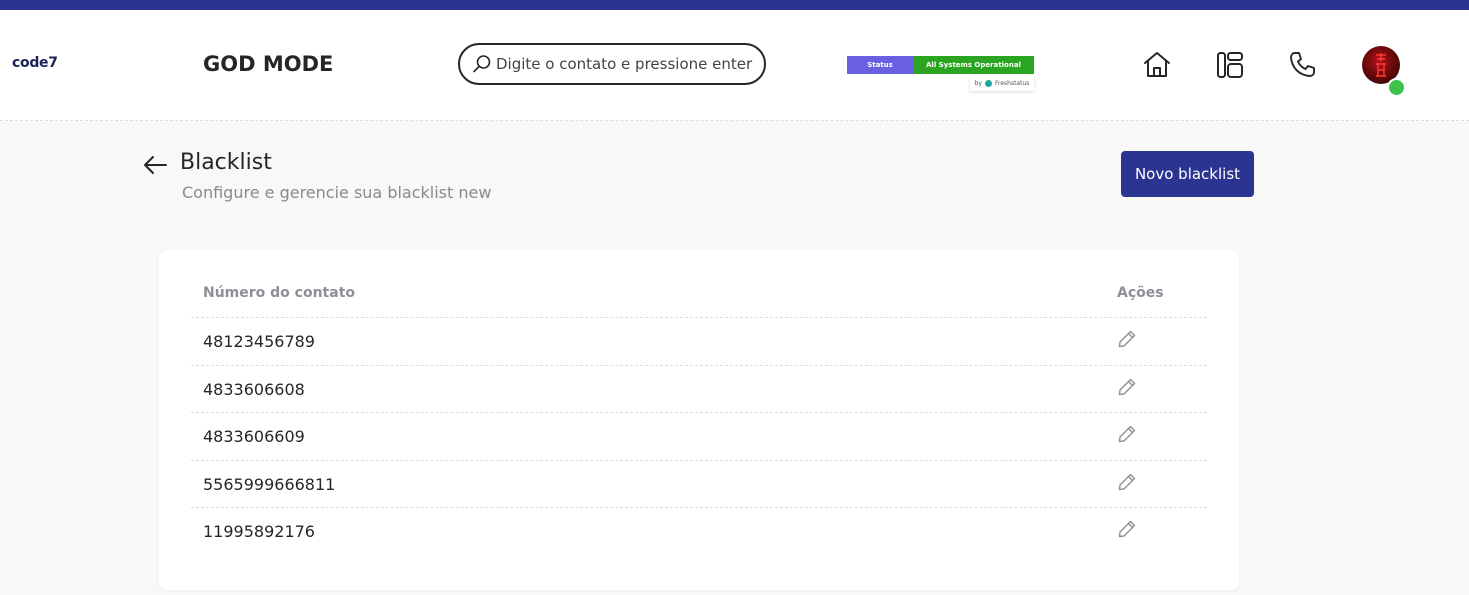  I want to click on calls-button, so click(1302, 65).